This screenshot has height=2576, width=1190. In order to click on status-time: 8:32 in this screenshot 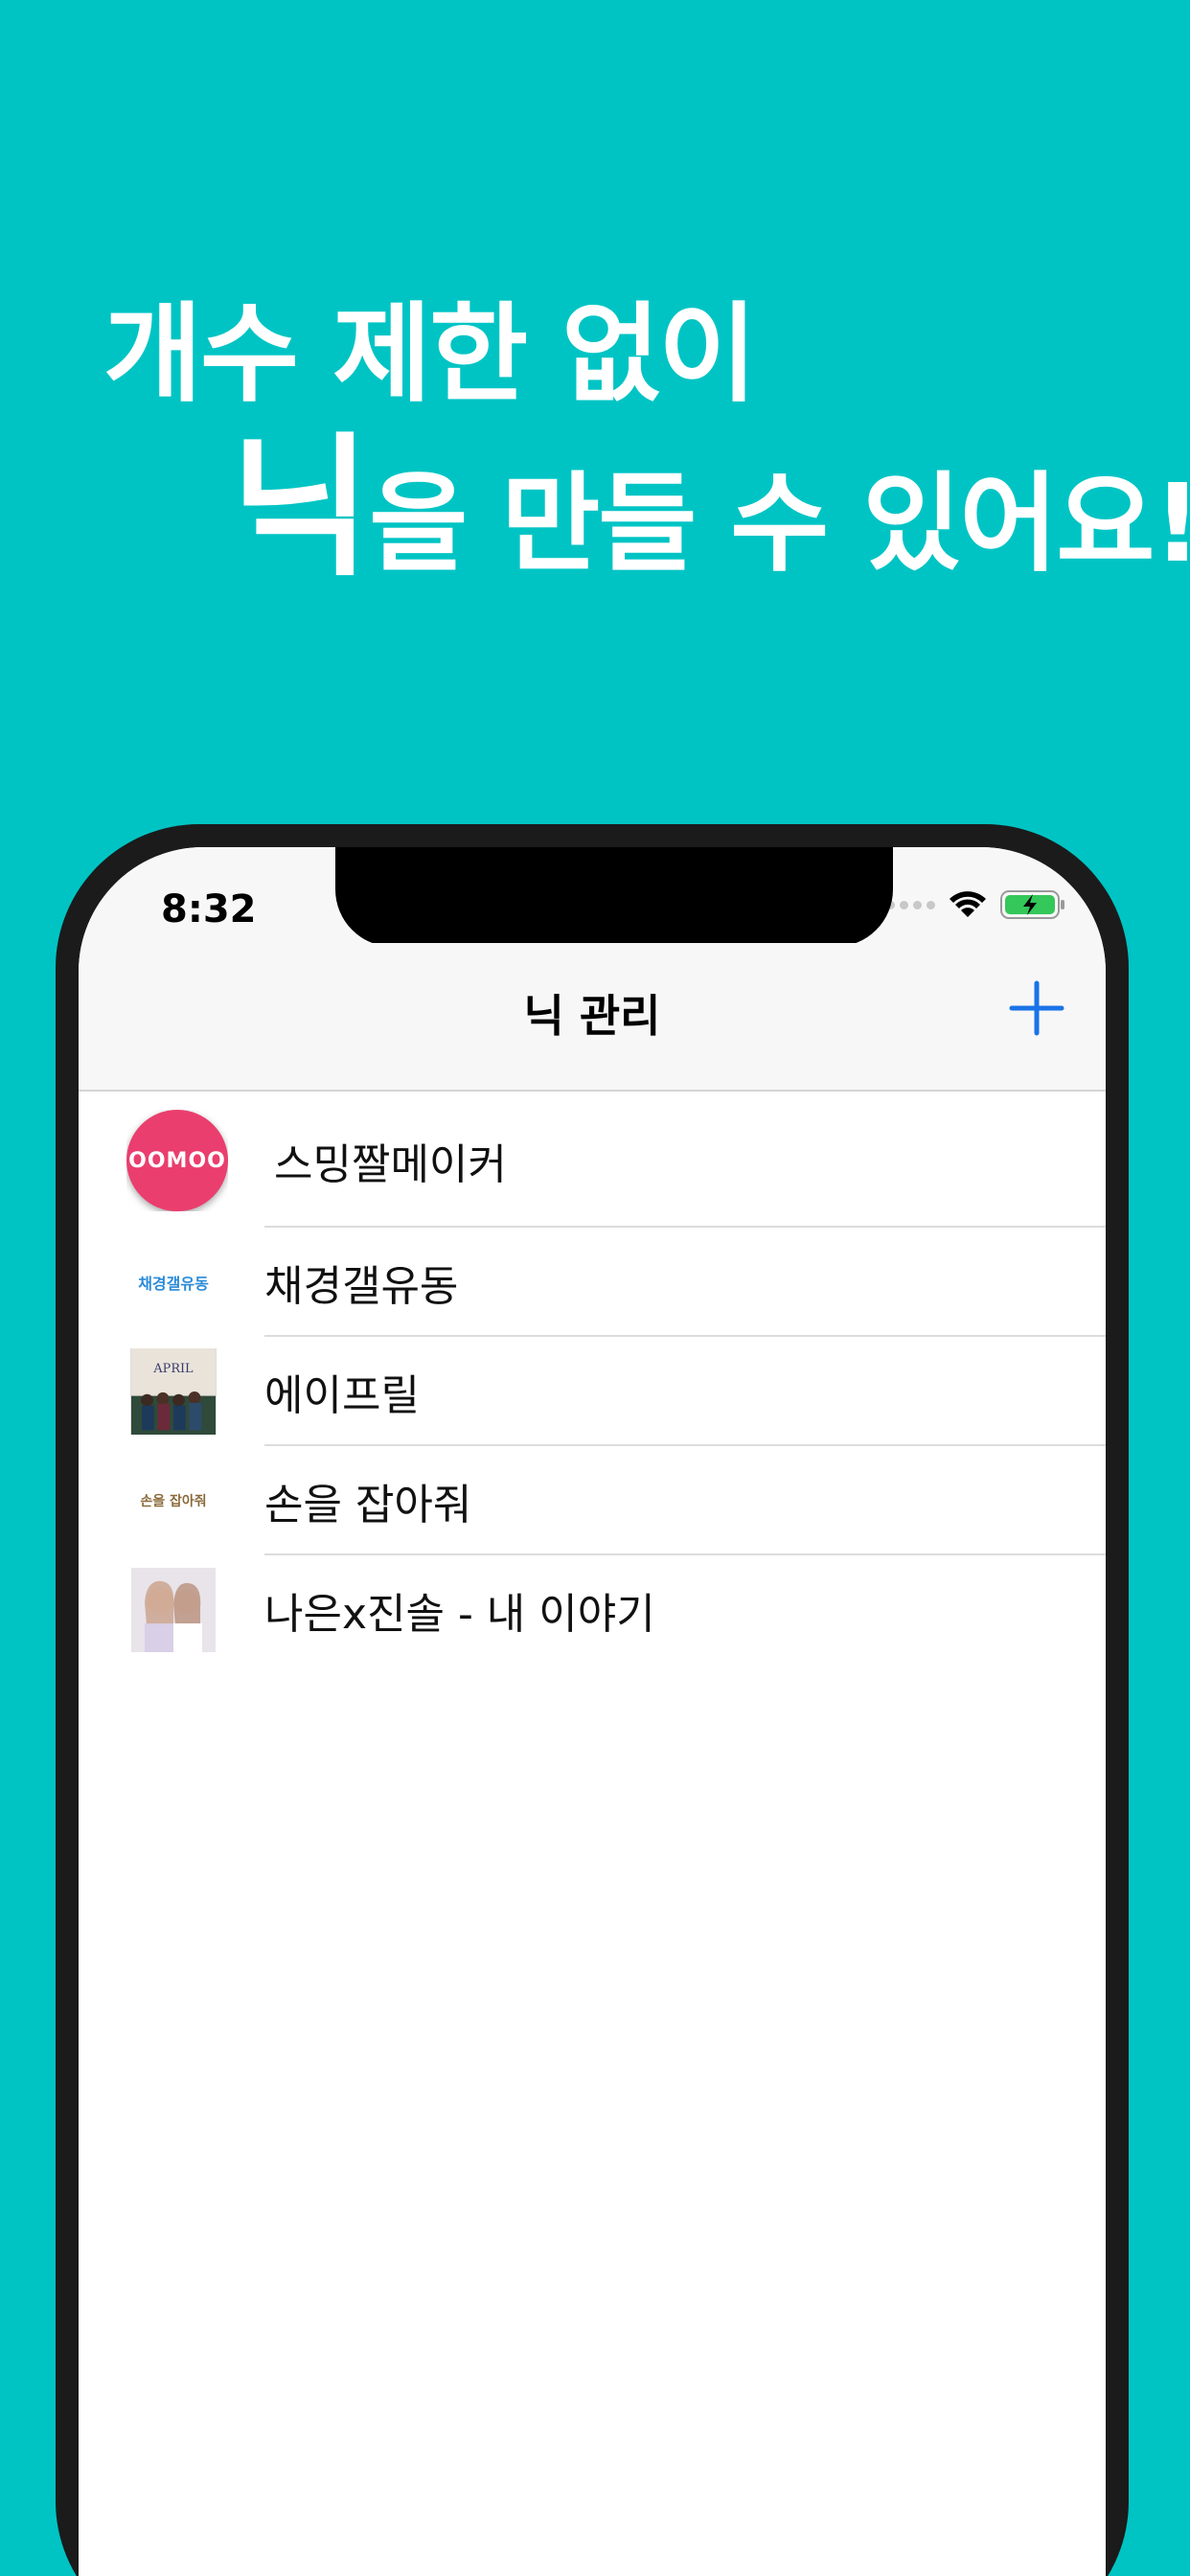, I will do `click(209, 909)`.